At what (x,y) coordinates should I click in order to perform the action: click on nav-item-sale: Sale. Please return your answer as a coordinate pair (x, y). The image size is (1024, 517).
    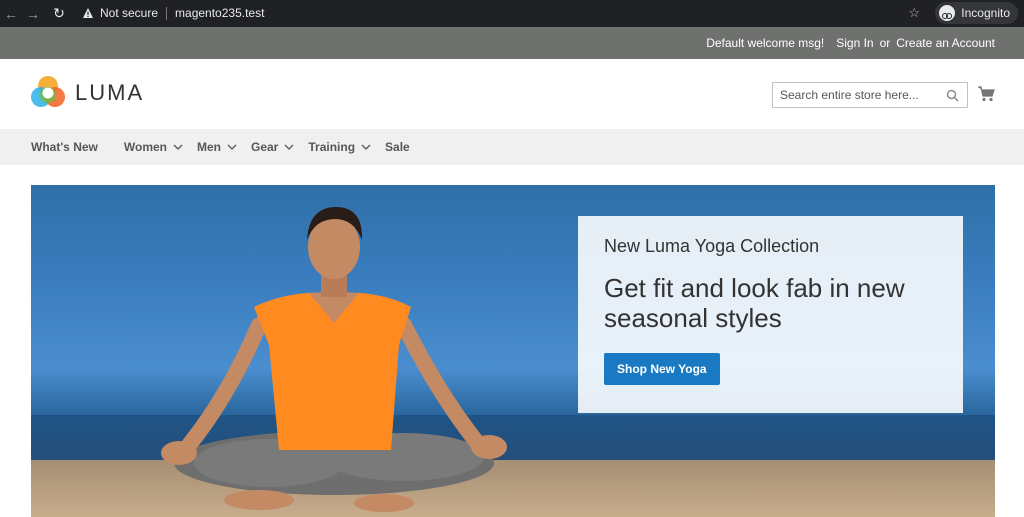
    Looking at the image, I should click on (397, 147).